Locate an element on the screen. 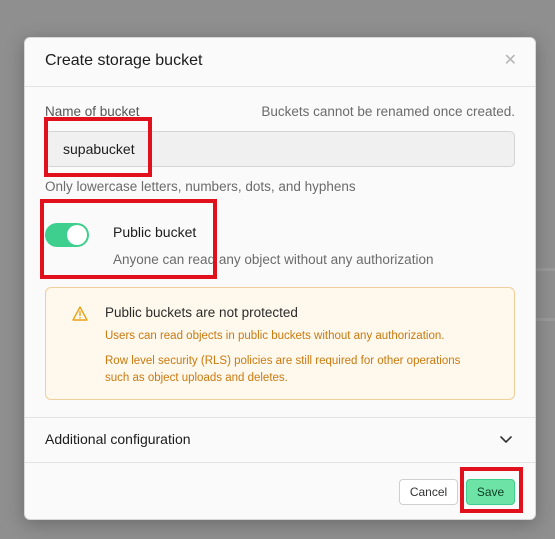 This screenshot has height=539, width=555. bucket-name-label: Name of bucket is located at coordinates (92, 111).